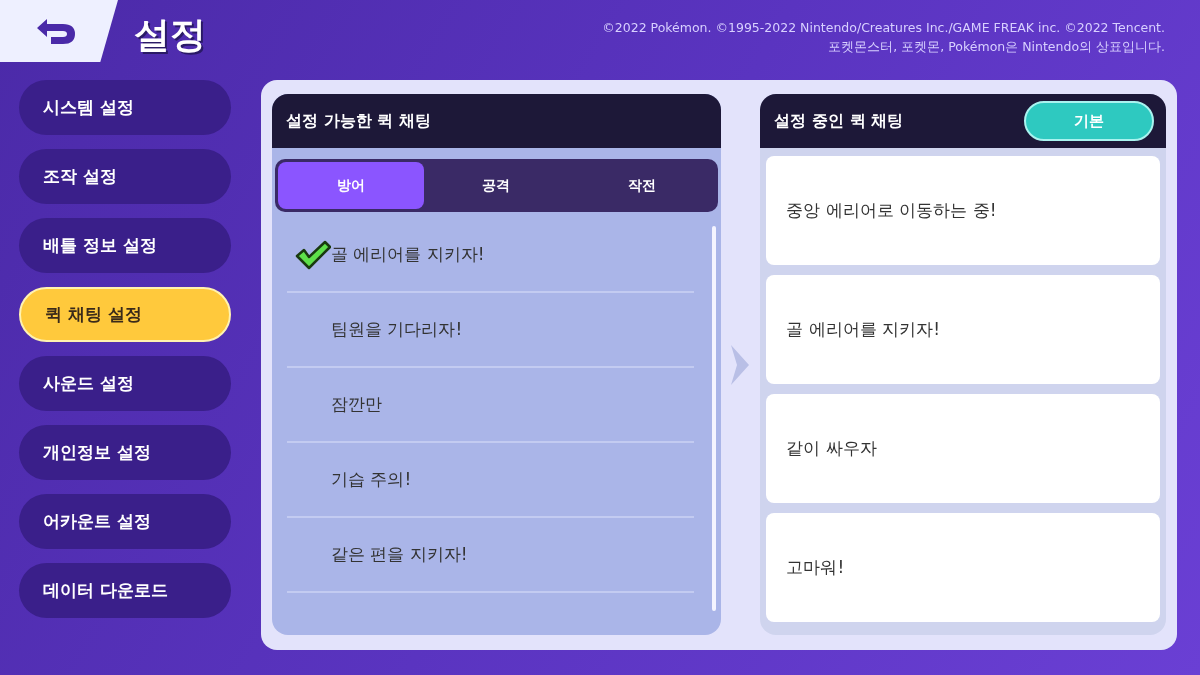  I want to click on chat-option: 같은 편을 지키자!, so click(399, 554).